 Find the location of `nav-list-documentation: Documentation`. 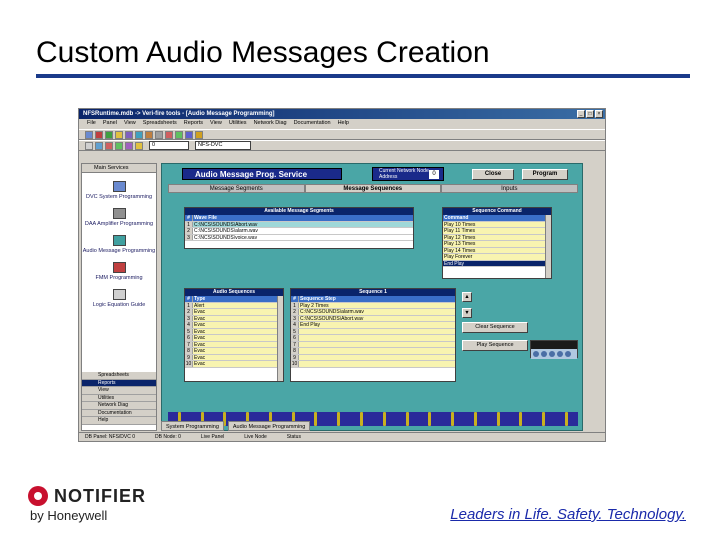

nav-list-documentation: Documentation is located at coordinates (119, 413).